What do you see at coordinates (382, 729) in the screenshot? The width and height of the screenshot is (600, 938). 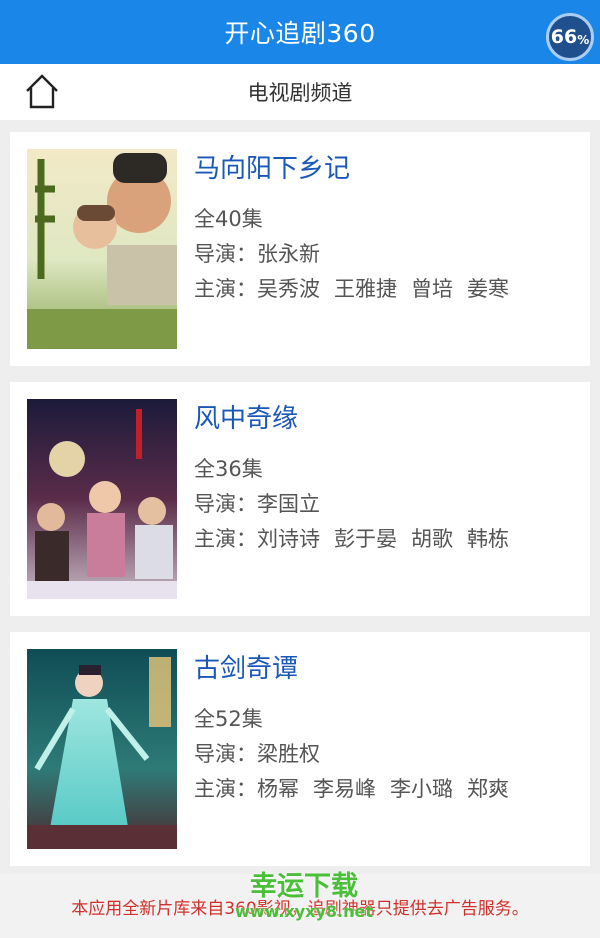 I see `show-info: 古剑奇谭 全52集 导演：梁胜权 主演：杨幂 李易峰 李小璐 郑爽` at bounding box center [382, 729].